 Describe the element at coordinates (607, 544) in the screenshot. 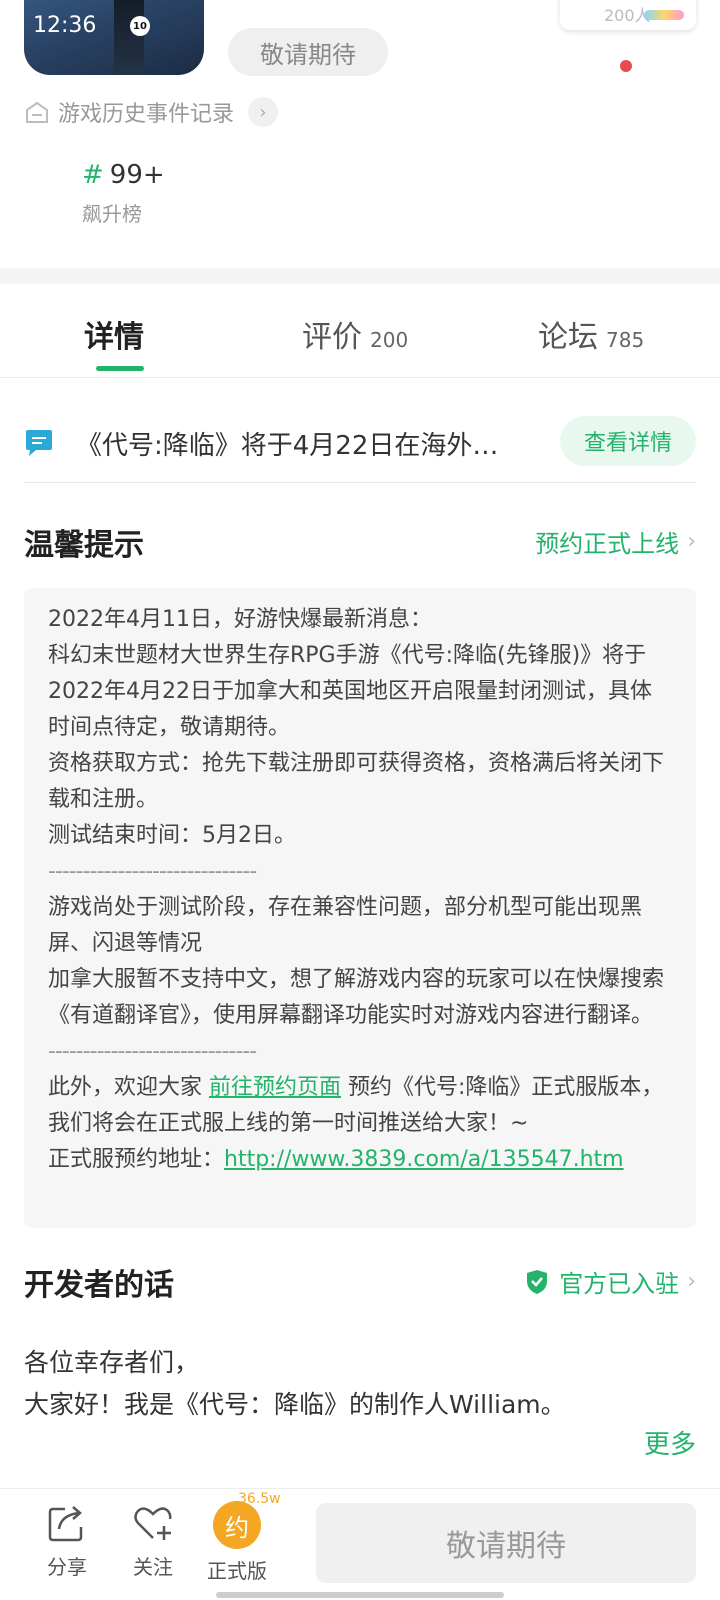

I see `reserve-official-label: 预约正式上线` at that location.